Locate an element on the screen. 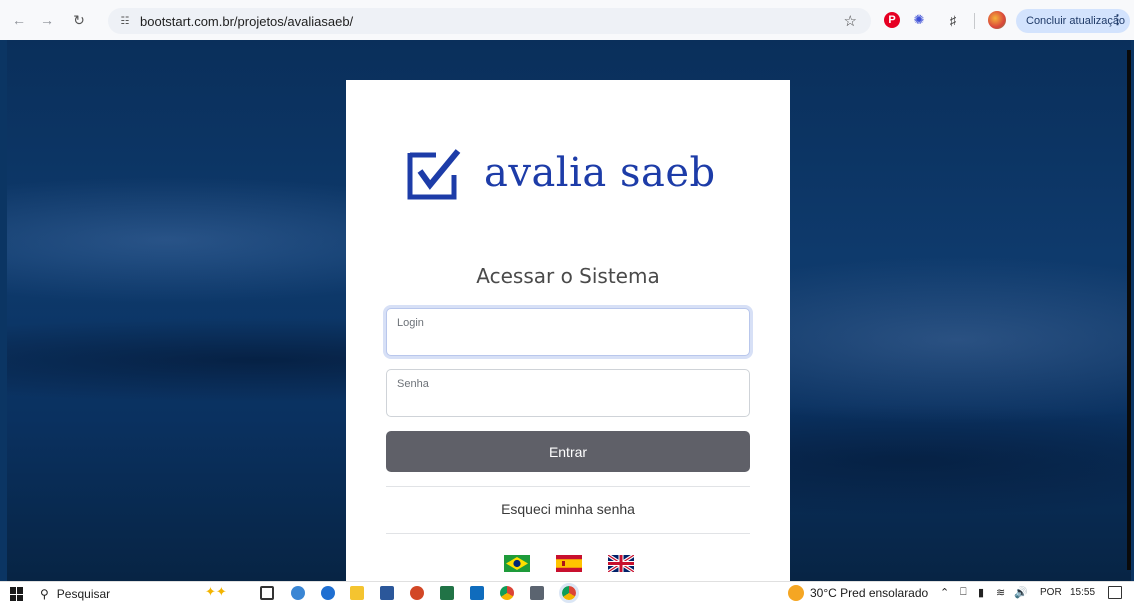 Image resolution: width=1134 pixels, height=604 pixels. reload-icon: ↻ is located at coordinates (79, 20).